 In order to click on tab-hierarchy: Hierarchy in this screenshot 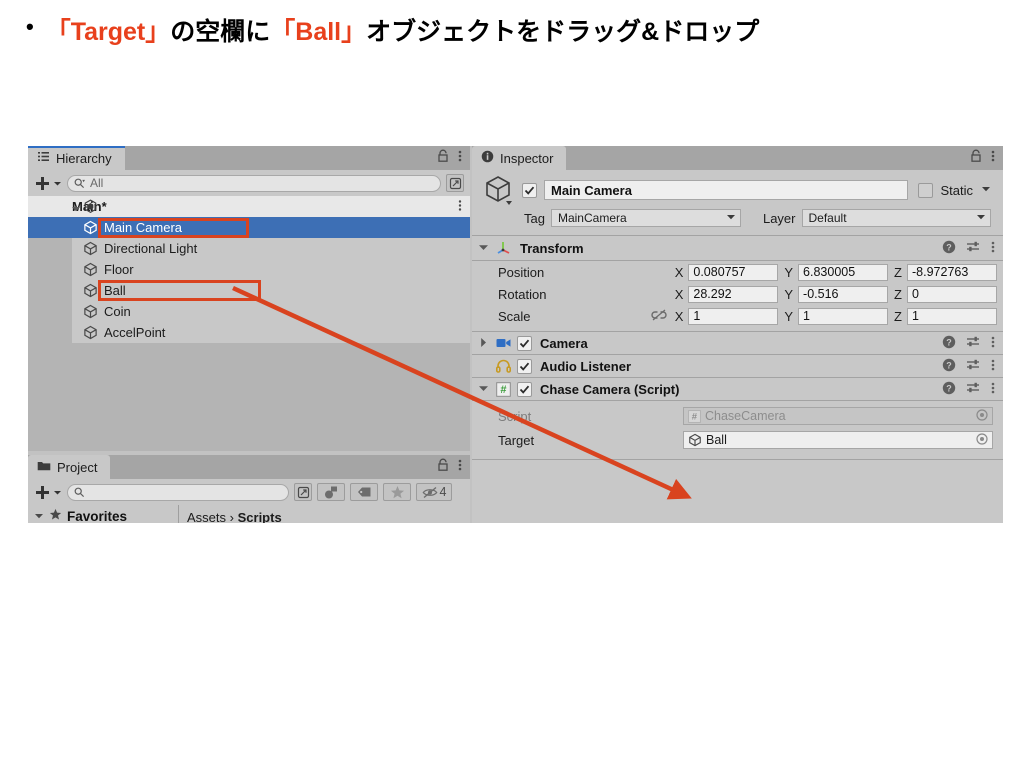, I will do `click(76, 158)`.